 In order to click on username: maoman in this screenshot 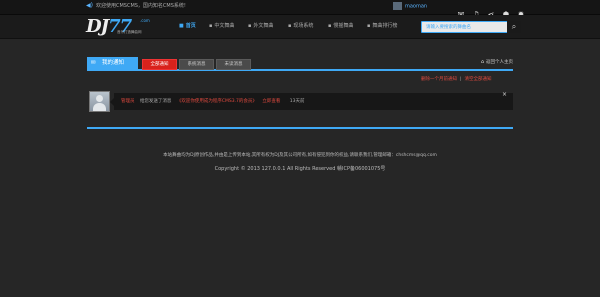, I will do `click(416, 7)`.